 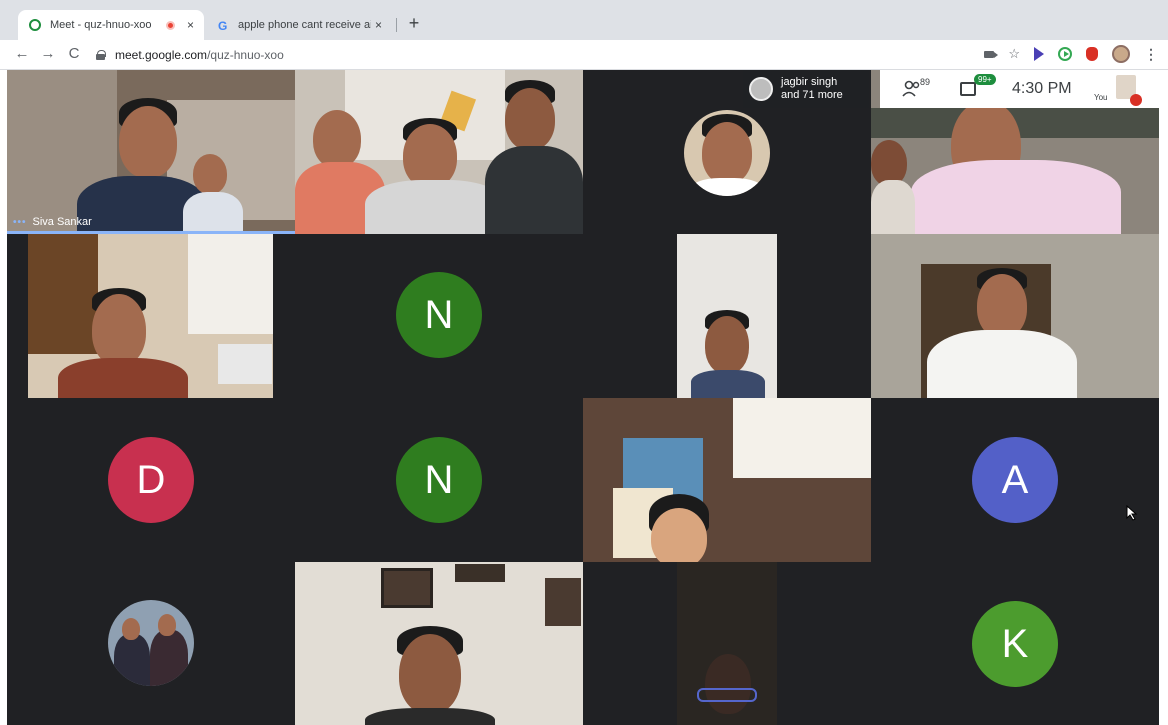 I want to click on url-host: meet.google.com, so click(x=161, y=55).